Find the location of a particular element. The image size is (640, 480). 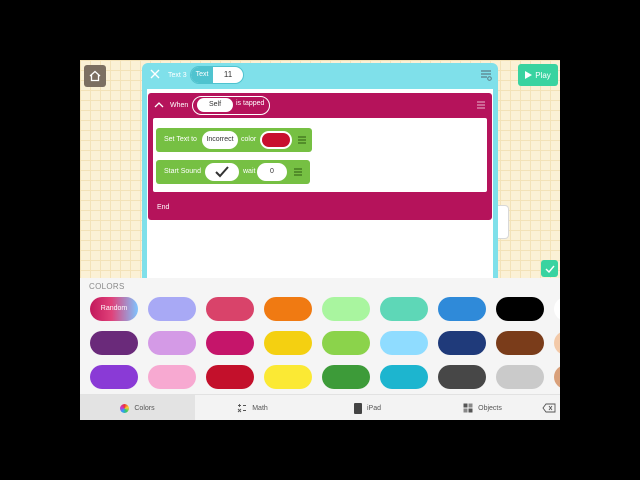

tab-label: Math is located at coordinates (260, 408).